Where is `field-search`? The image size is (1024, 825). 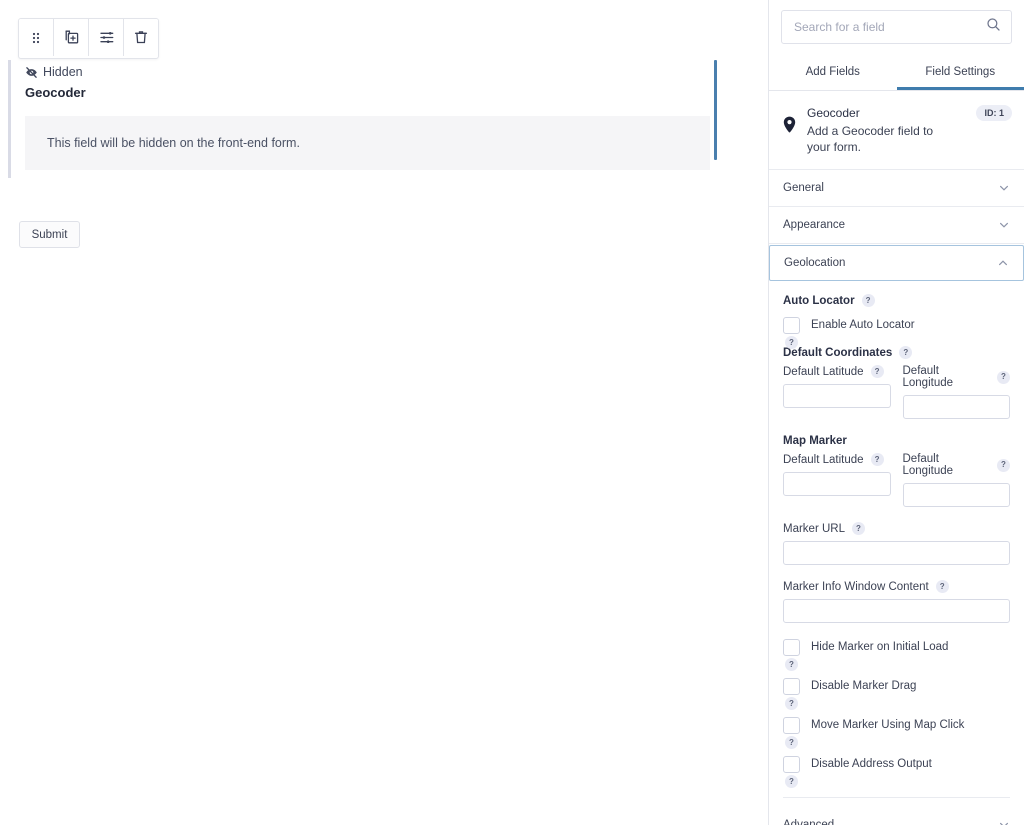
field-search is located at coordinates (896, 27).